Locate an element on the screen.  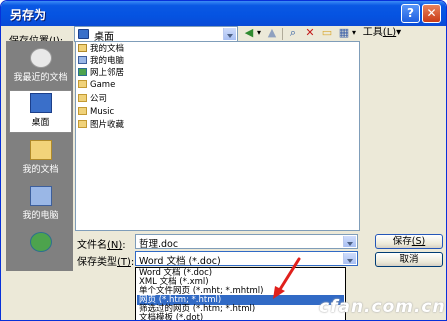
back-icon: ◀ is located at coordinates (249, 32).